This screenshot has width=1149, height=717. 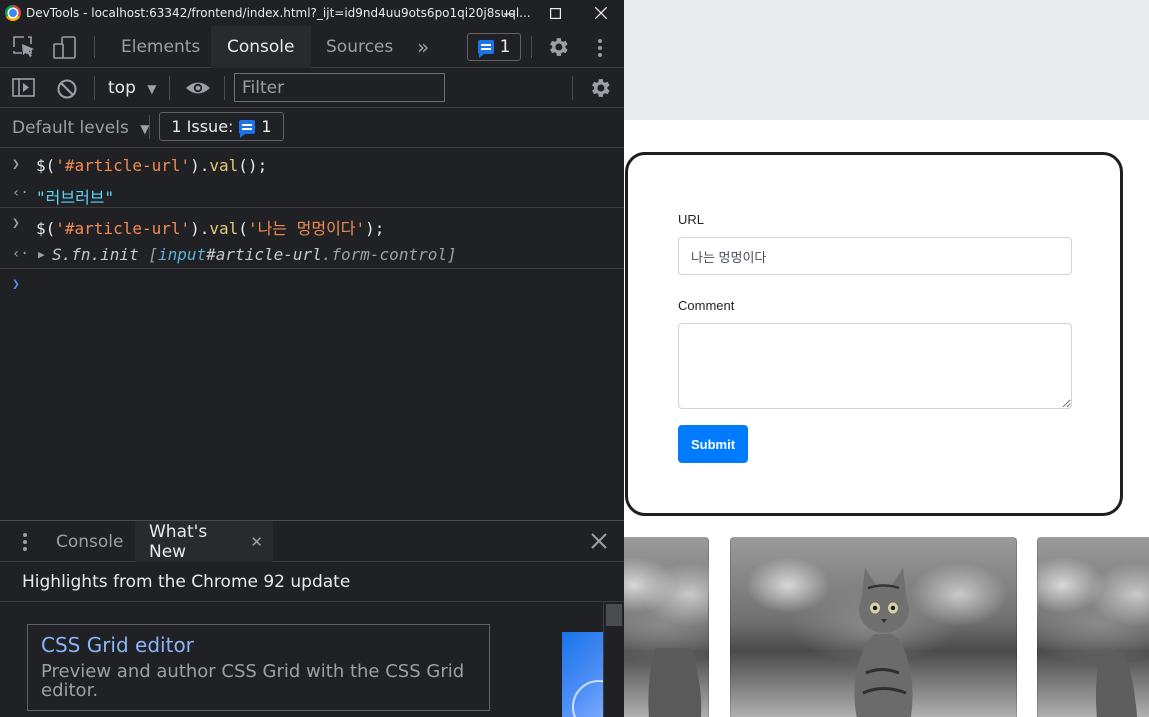 What do you see at coordinates (582, 674) in the screenshot?
I see `feature-thumbnail` at bounding box center [582, 674].